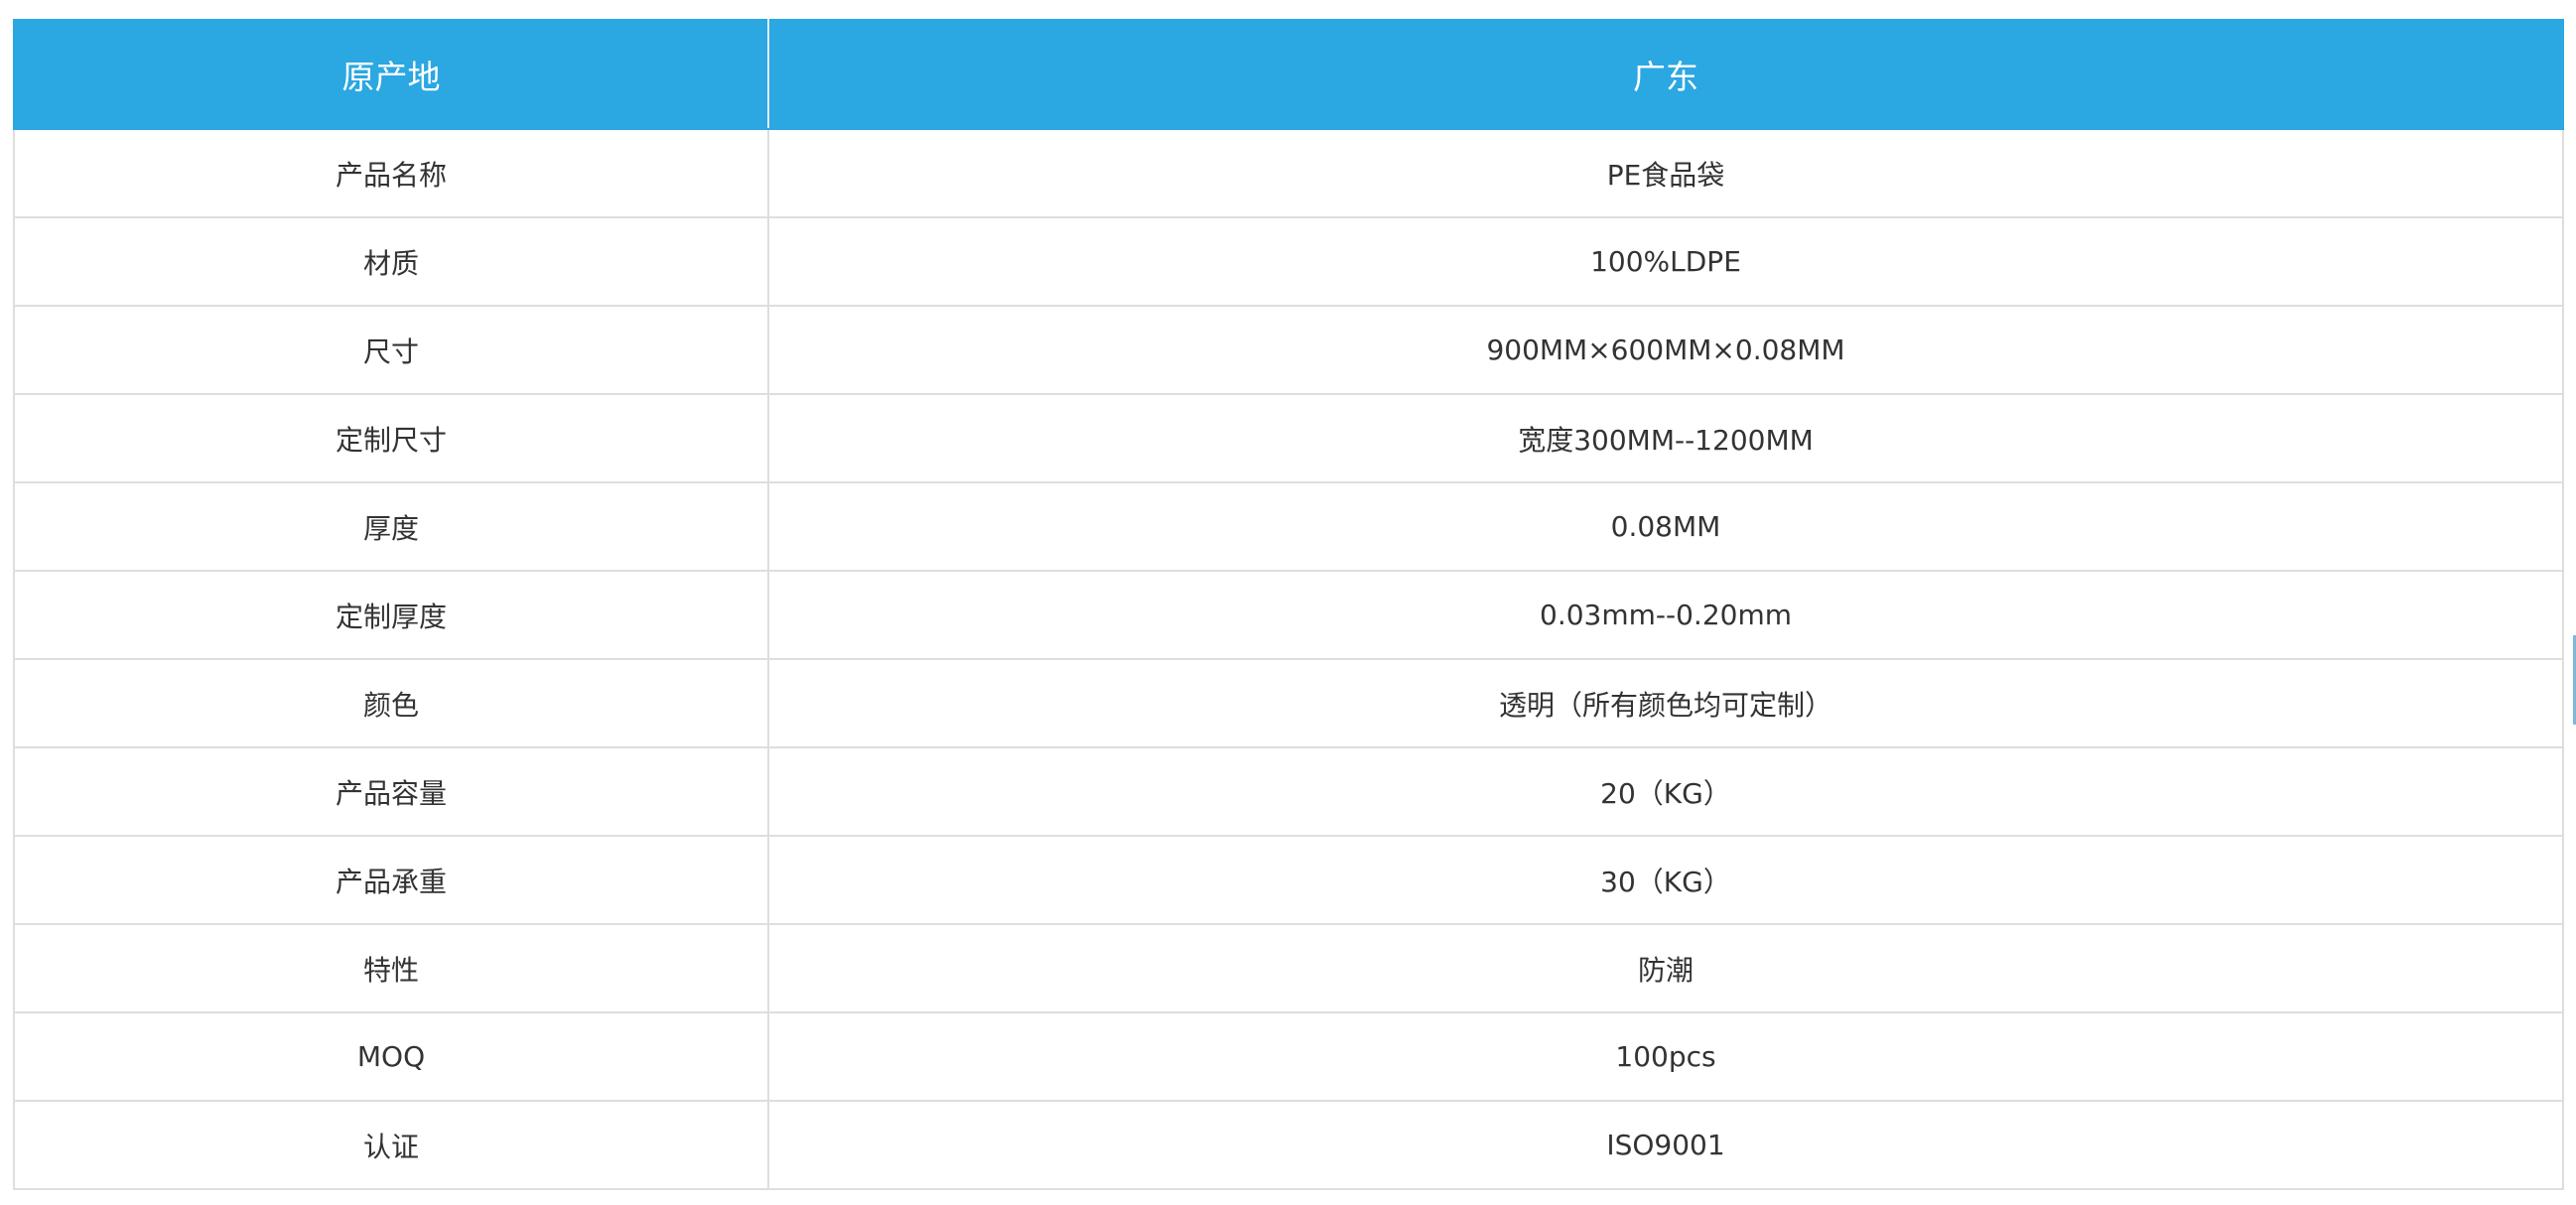 This screenshot has width=2576, height=1205. I want to click on table-row: MOQ 100pcs, so click(1288, 1056).